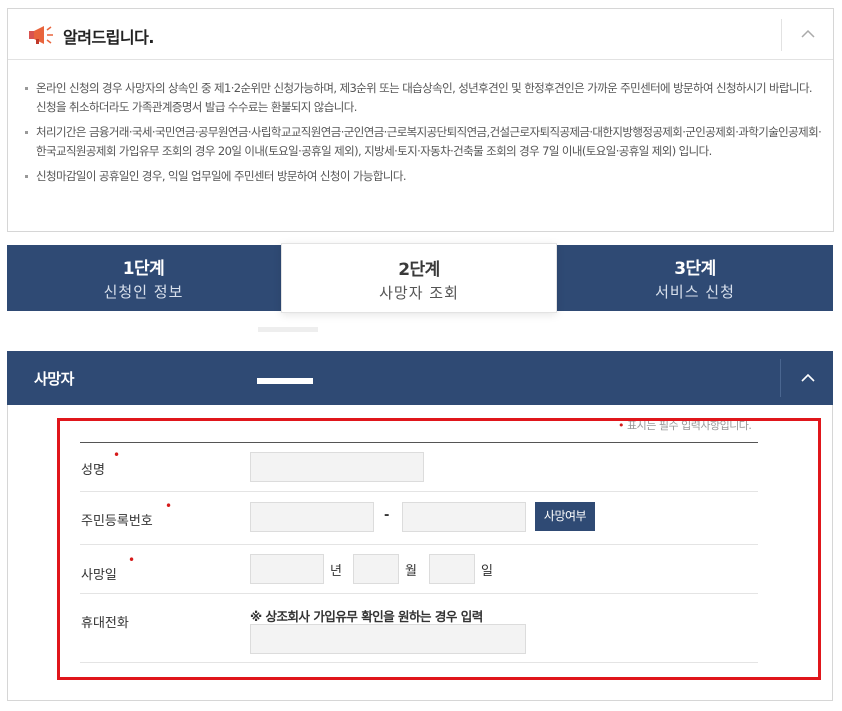 The height and width of the screenshot is (711, 842). What do you see at coordinates (143, 292) in the screenshot?
I see `step-label: 신청인 정보` at bounding box center [143, 292].